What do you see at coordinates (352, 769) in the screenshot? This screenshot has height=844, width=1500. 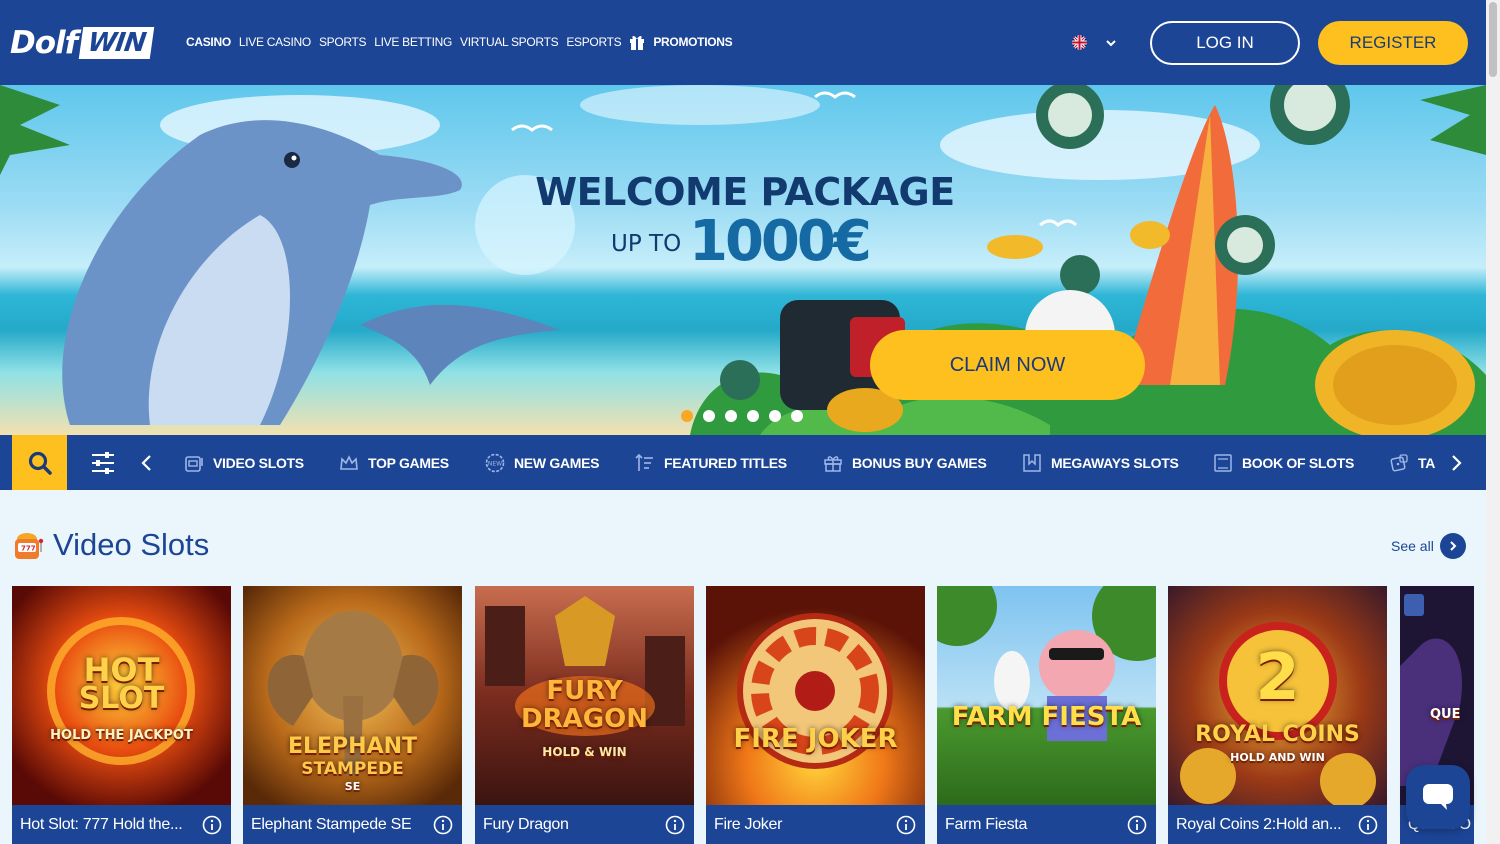 I see `game-art-title: STAMPEDE` at bounding box center [352, 769].